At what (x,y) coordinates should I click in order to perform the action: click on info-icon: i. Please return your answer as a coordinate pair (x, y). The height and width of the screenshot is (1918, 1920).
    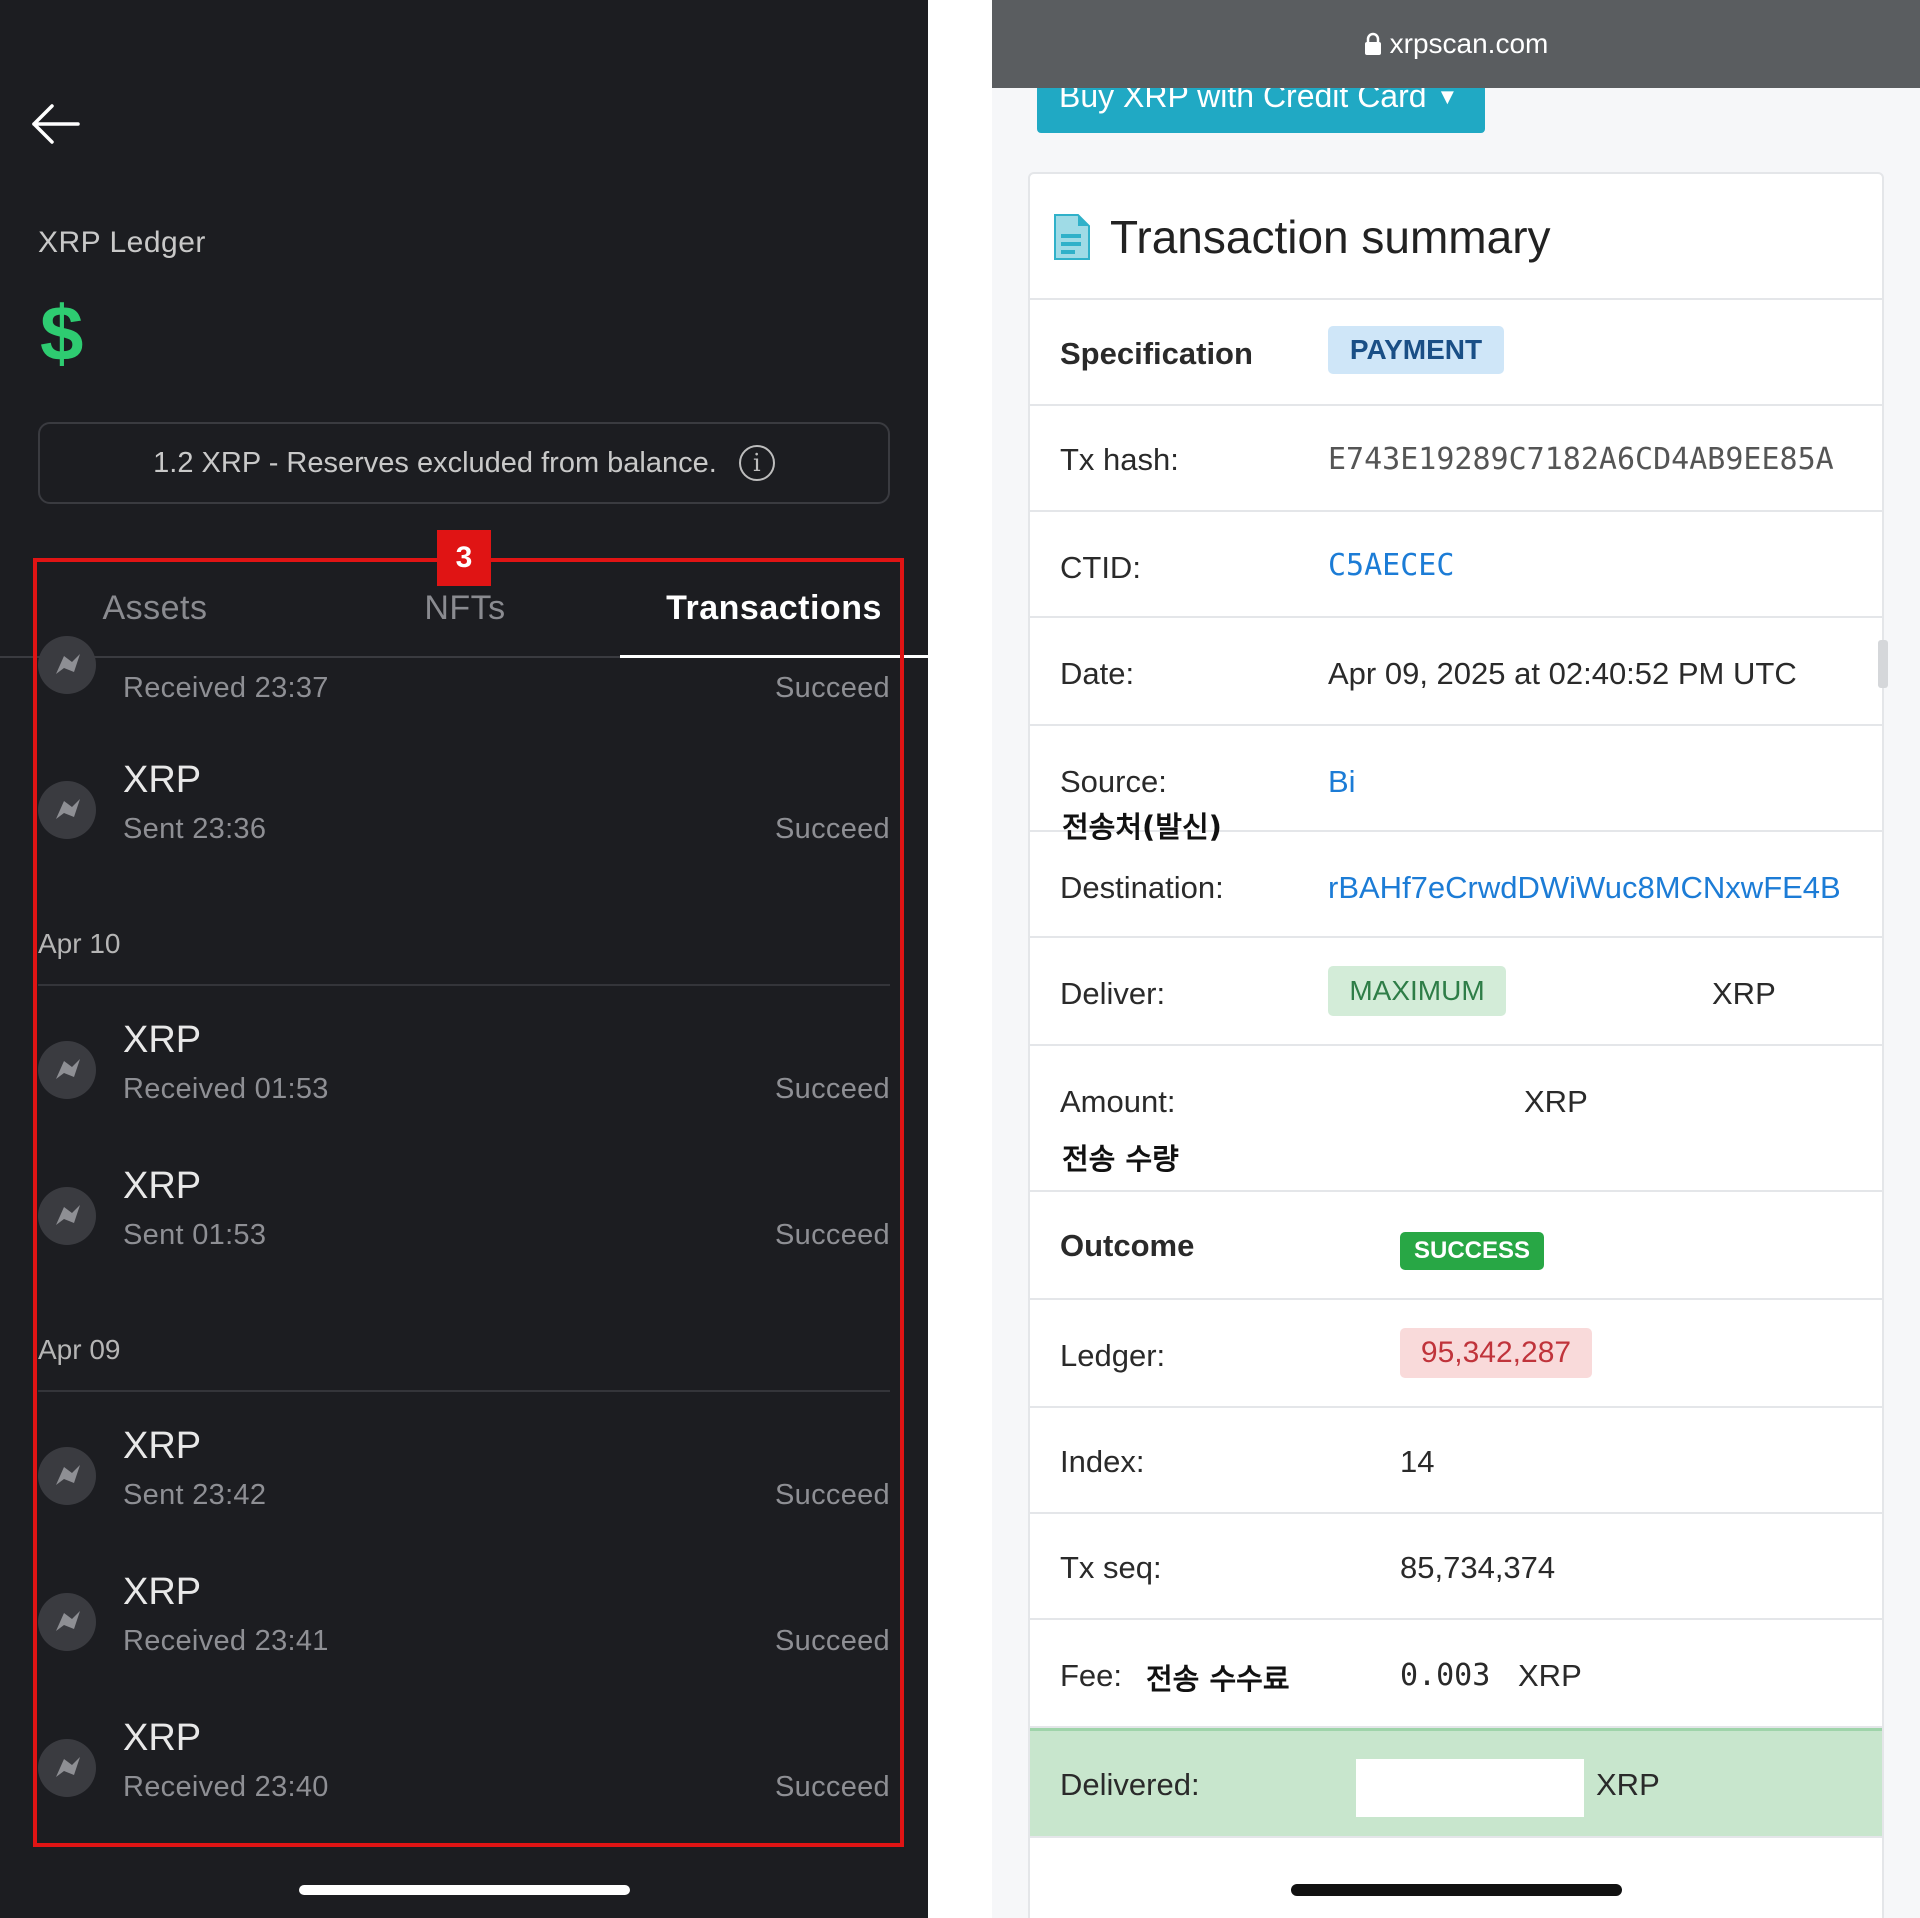
    Looking at the image, I should click on (756, 463).